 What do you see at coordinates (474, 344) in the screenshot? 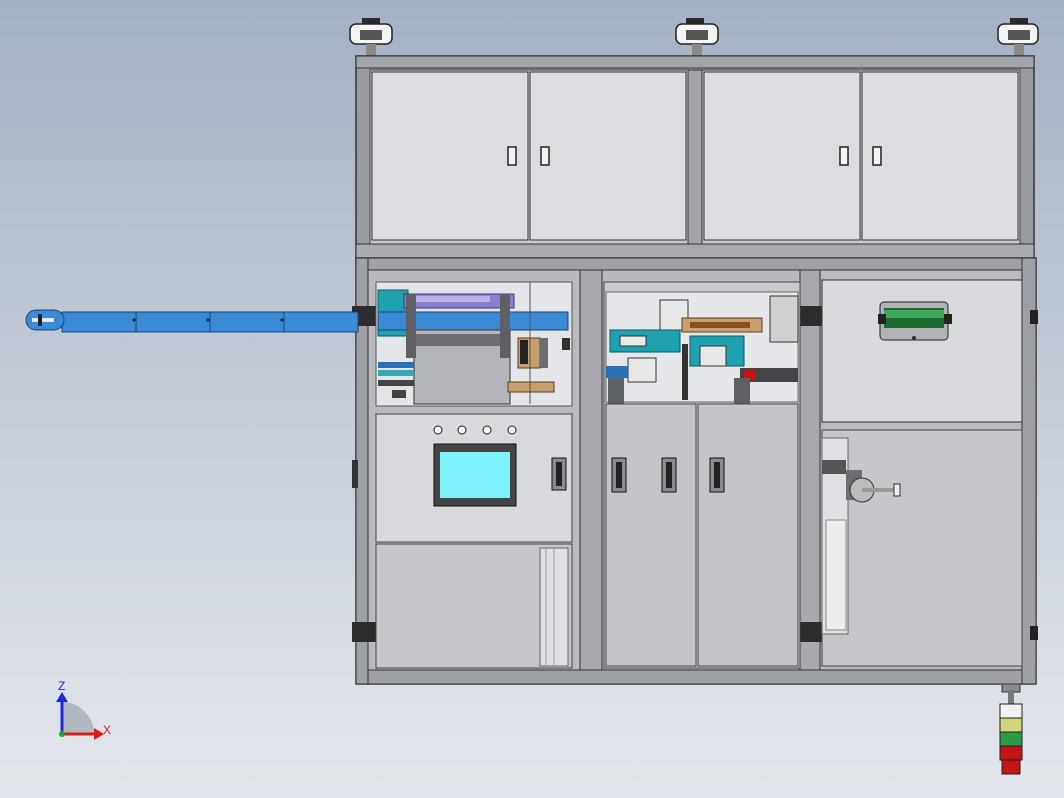
I see `left-mechanism` at bounding box center [474, 344].